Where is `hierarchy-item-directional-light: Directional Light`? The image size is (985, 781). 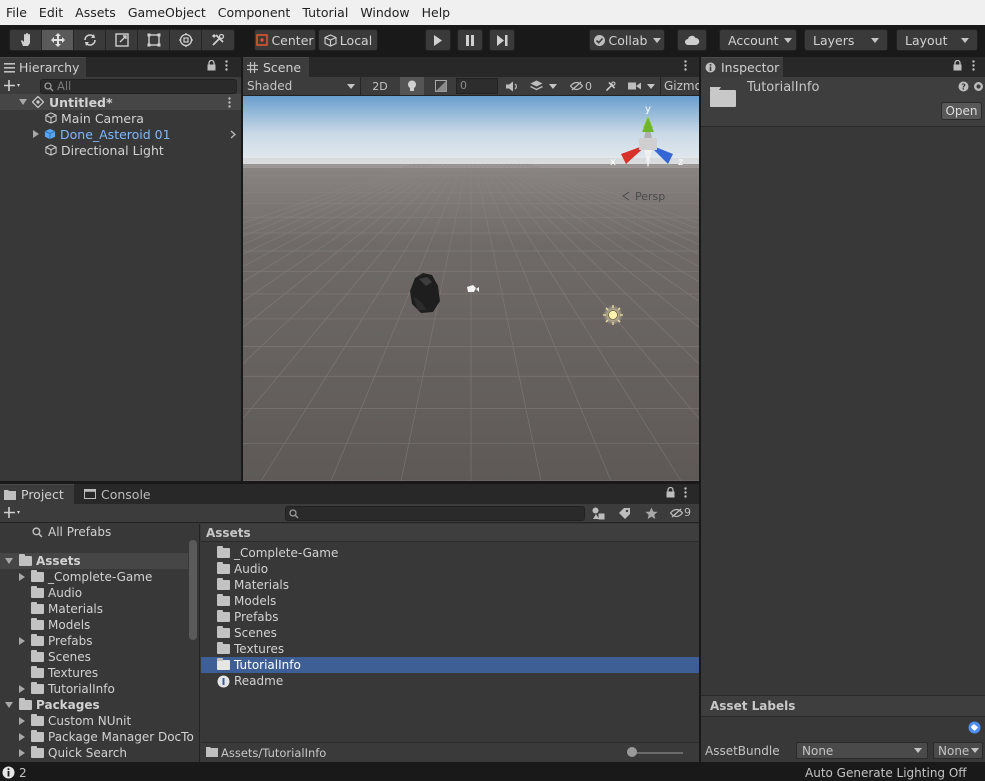 hierarchy-item-directional-light: Directional Light is located at coordinates (120, 150).